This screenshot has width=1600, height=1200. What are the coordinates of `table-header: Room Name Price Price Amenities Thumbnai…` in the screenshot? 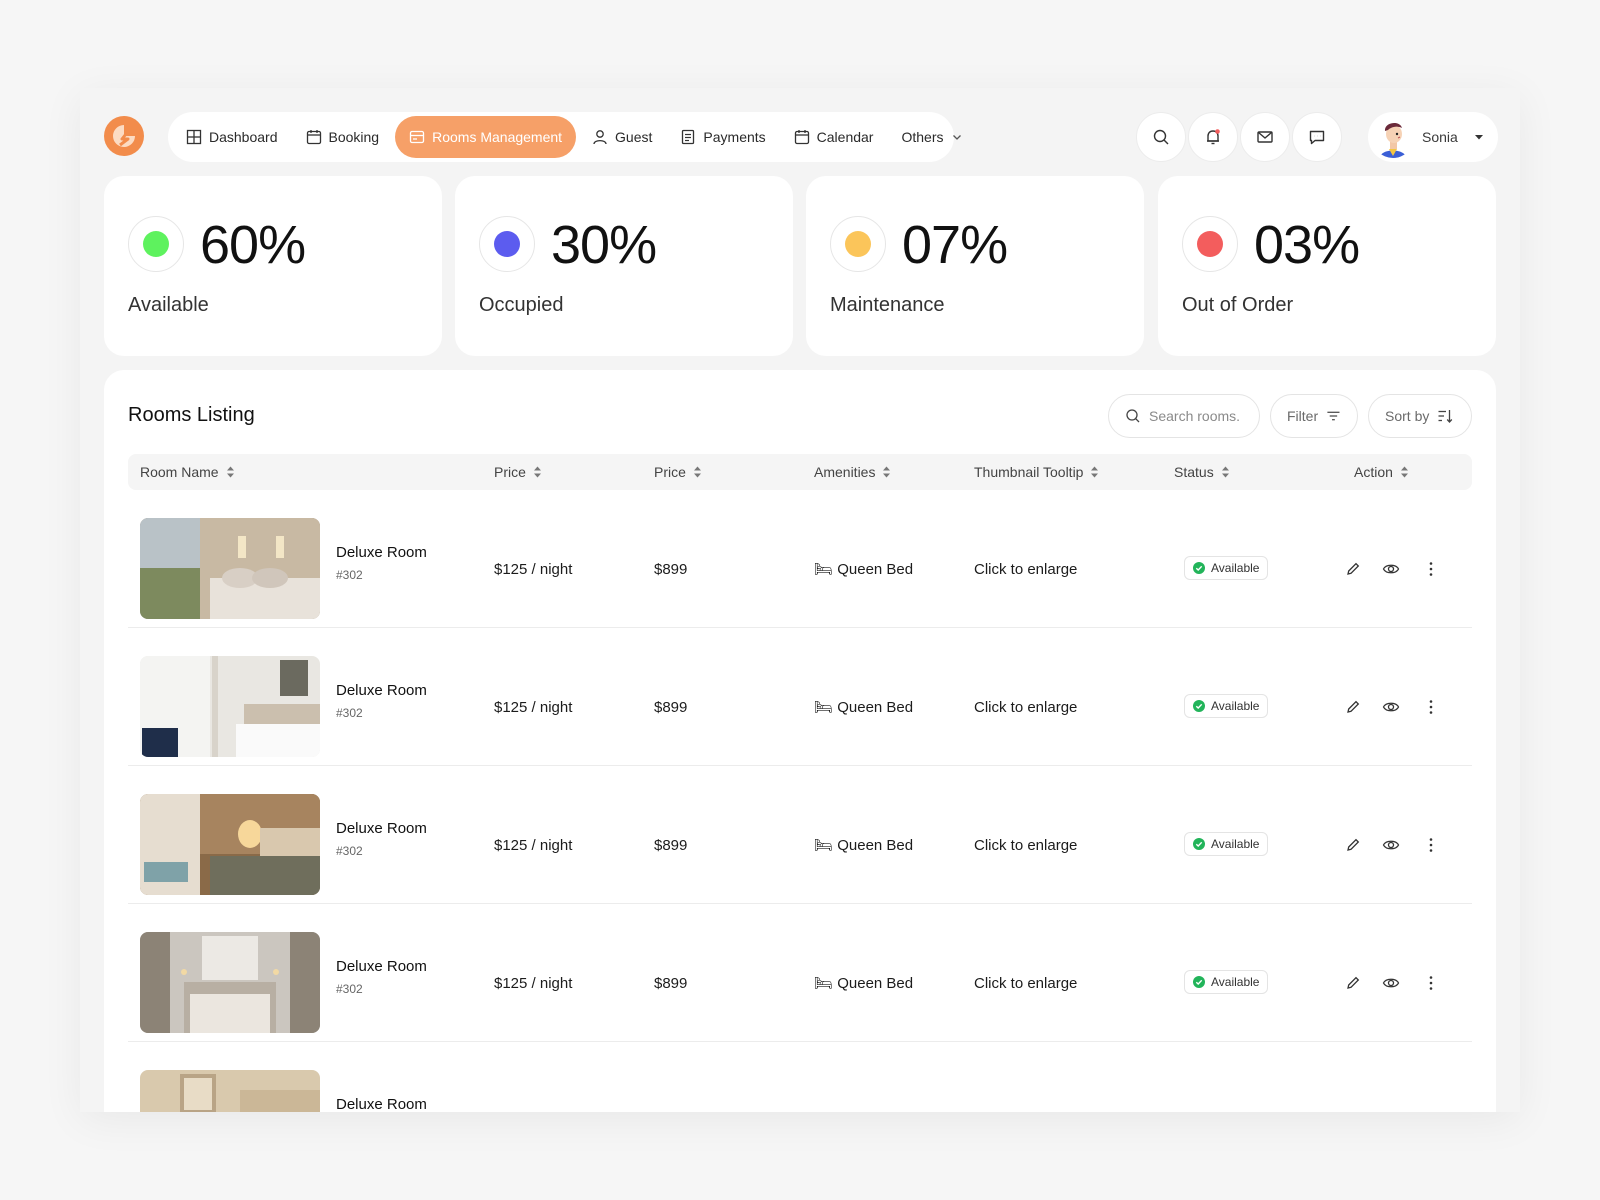 It's located at (800, 472).